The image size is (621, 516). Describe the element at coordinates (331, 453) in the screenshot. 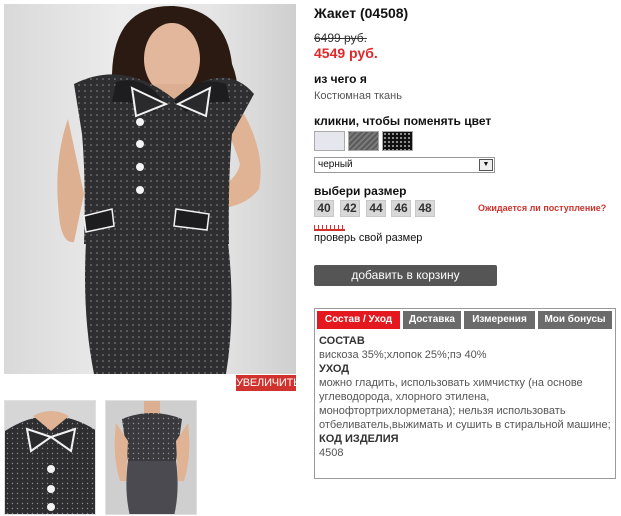

I see `code-value: 4508` at that location.